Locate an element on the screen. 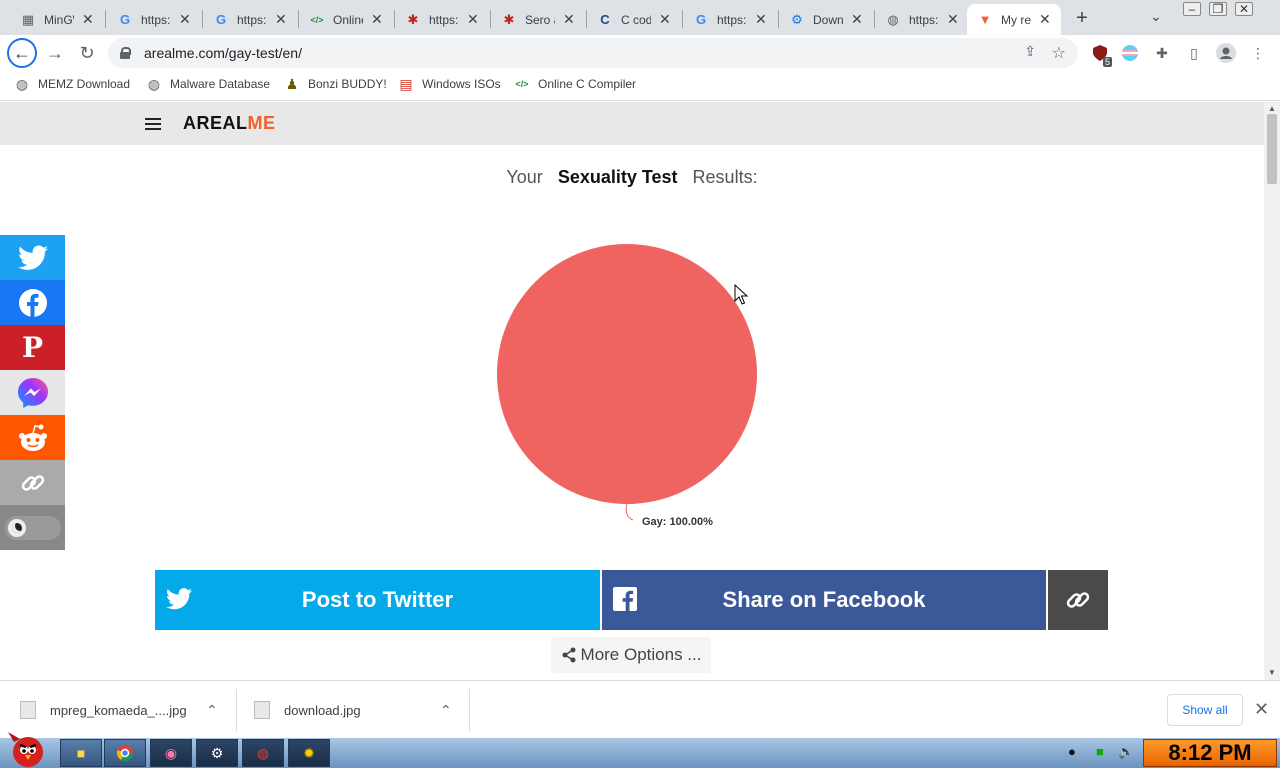 The width and height of the screenshot is (1280, 768). bookmark-item: ◍ MEMZ Download is located at coordinates (72, 84).